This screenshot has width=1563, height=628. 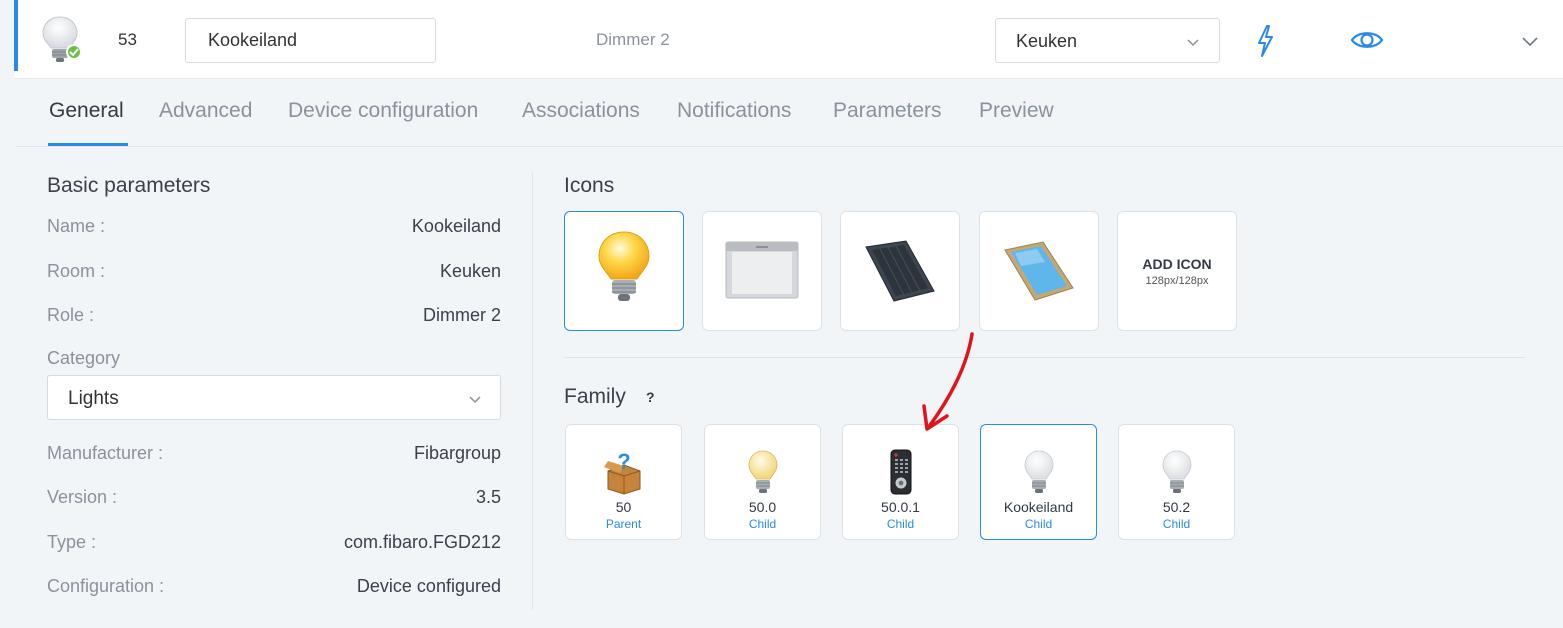 I want to click on add-icon-button: ADD ICON 128px/128px, so click(x=1177, y=271).